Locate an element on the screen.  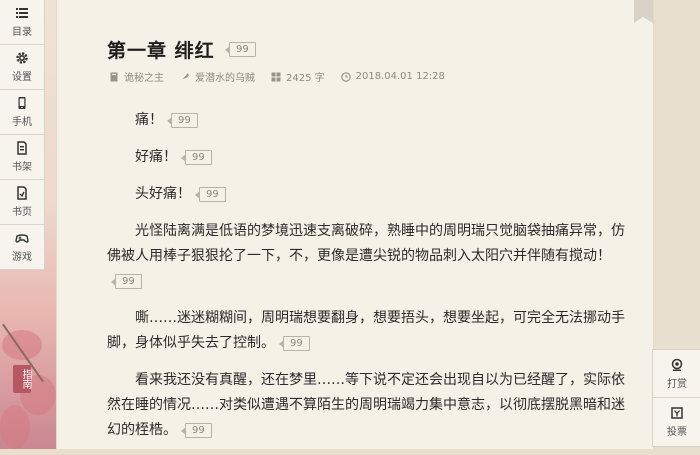
sidebar-item-settings: 设置 is located at coordinates (22, 67).